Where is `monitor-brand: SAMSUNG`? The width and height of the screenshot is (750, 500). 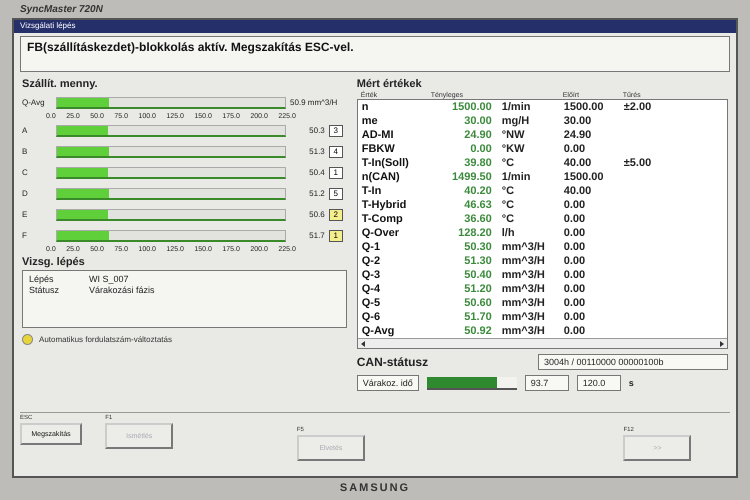
monitor-brand: SAMSUNG is located at coordinates (375, 488).